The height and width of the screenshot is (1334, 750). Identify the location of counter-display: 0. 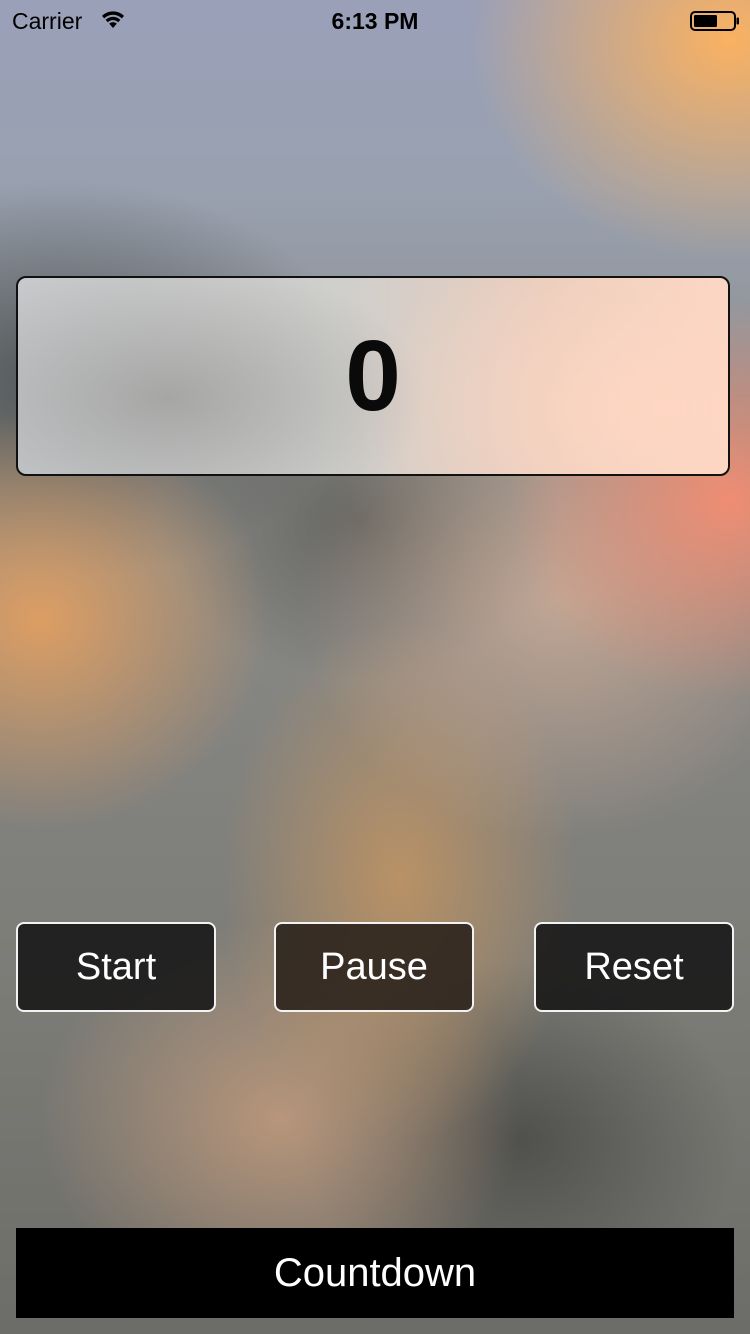
(373, 376).